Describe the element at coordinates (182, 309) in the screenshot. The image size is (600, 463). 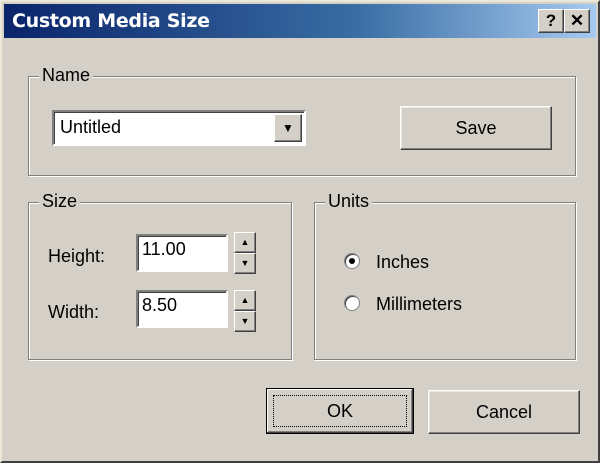
I see `width-input: 8.50` at that location.